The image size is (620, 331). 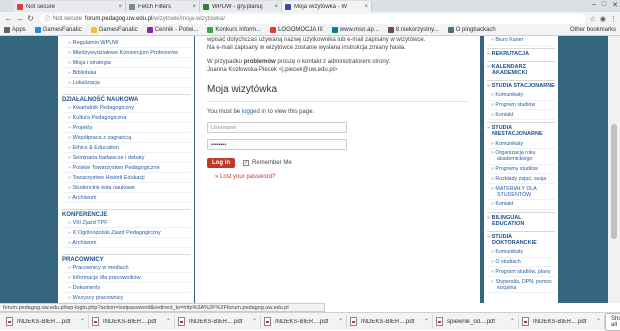 I want to click on login-button: Log in, so click(x=221, y=163).